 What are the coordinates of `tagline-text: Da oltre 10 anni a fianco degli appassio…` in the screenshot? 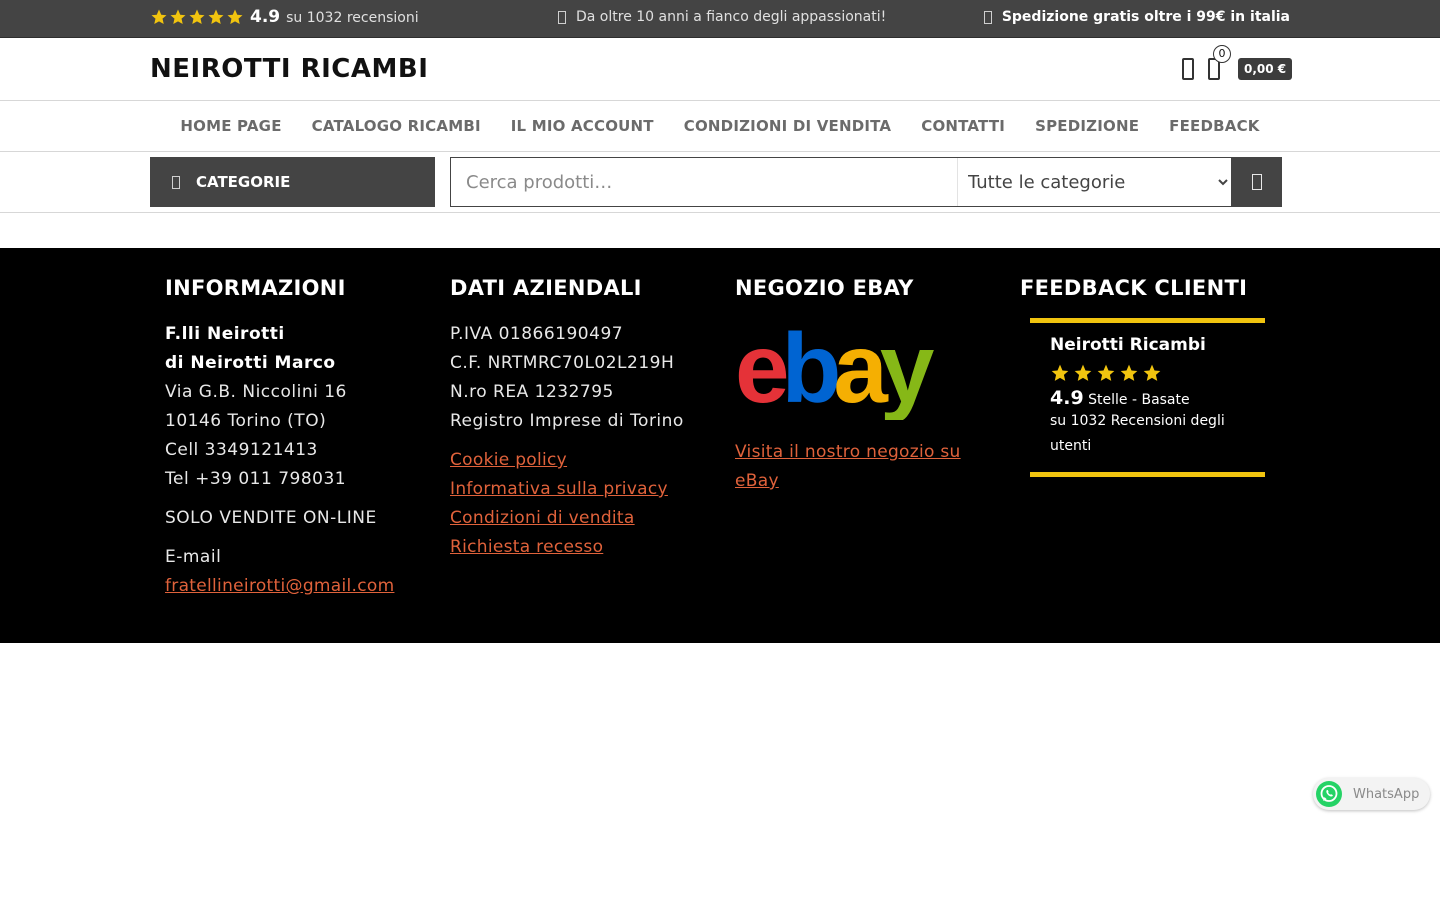 It's located at (731, 17).